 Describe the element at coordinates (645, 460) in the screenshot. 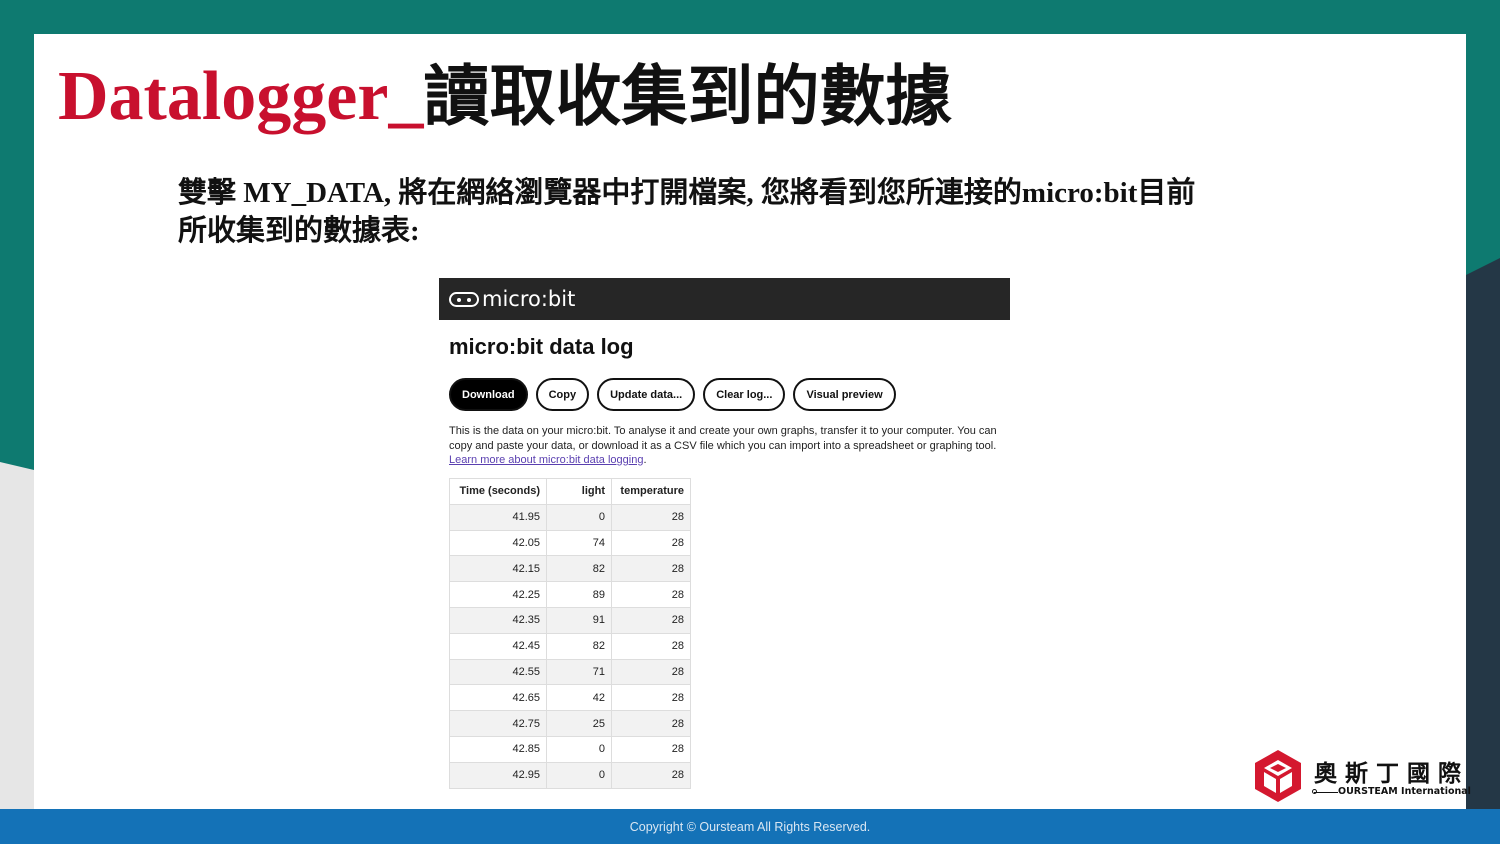

I see `info-text-end: .` at that location.